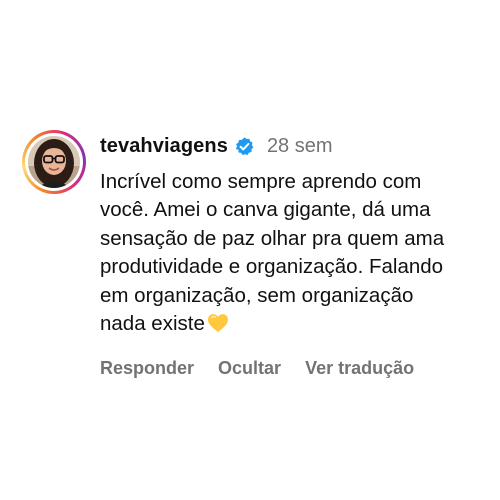  What do you see at coordinates (147, 368) in the screenshot?
I see `reply-button: Responder` at bounding box center [147, 368].